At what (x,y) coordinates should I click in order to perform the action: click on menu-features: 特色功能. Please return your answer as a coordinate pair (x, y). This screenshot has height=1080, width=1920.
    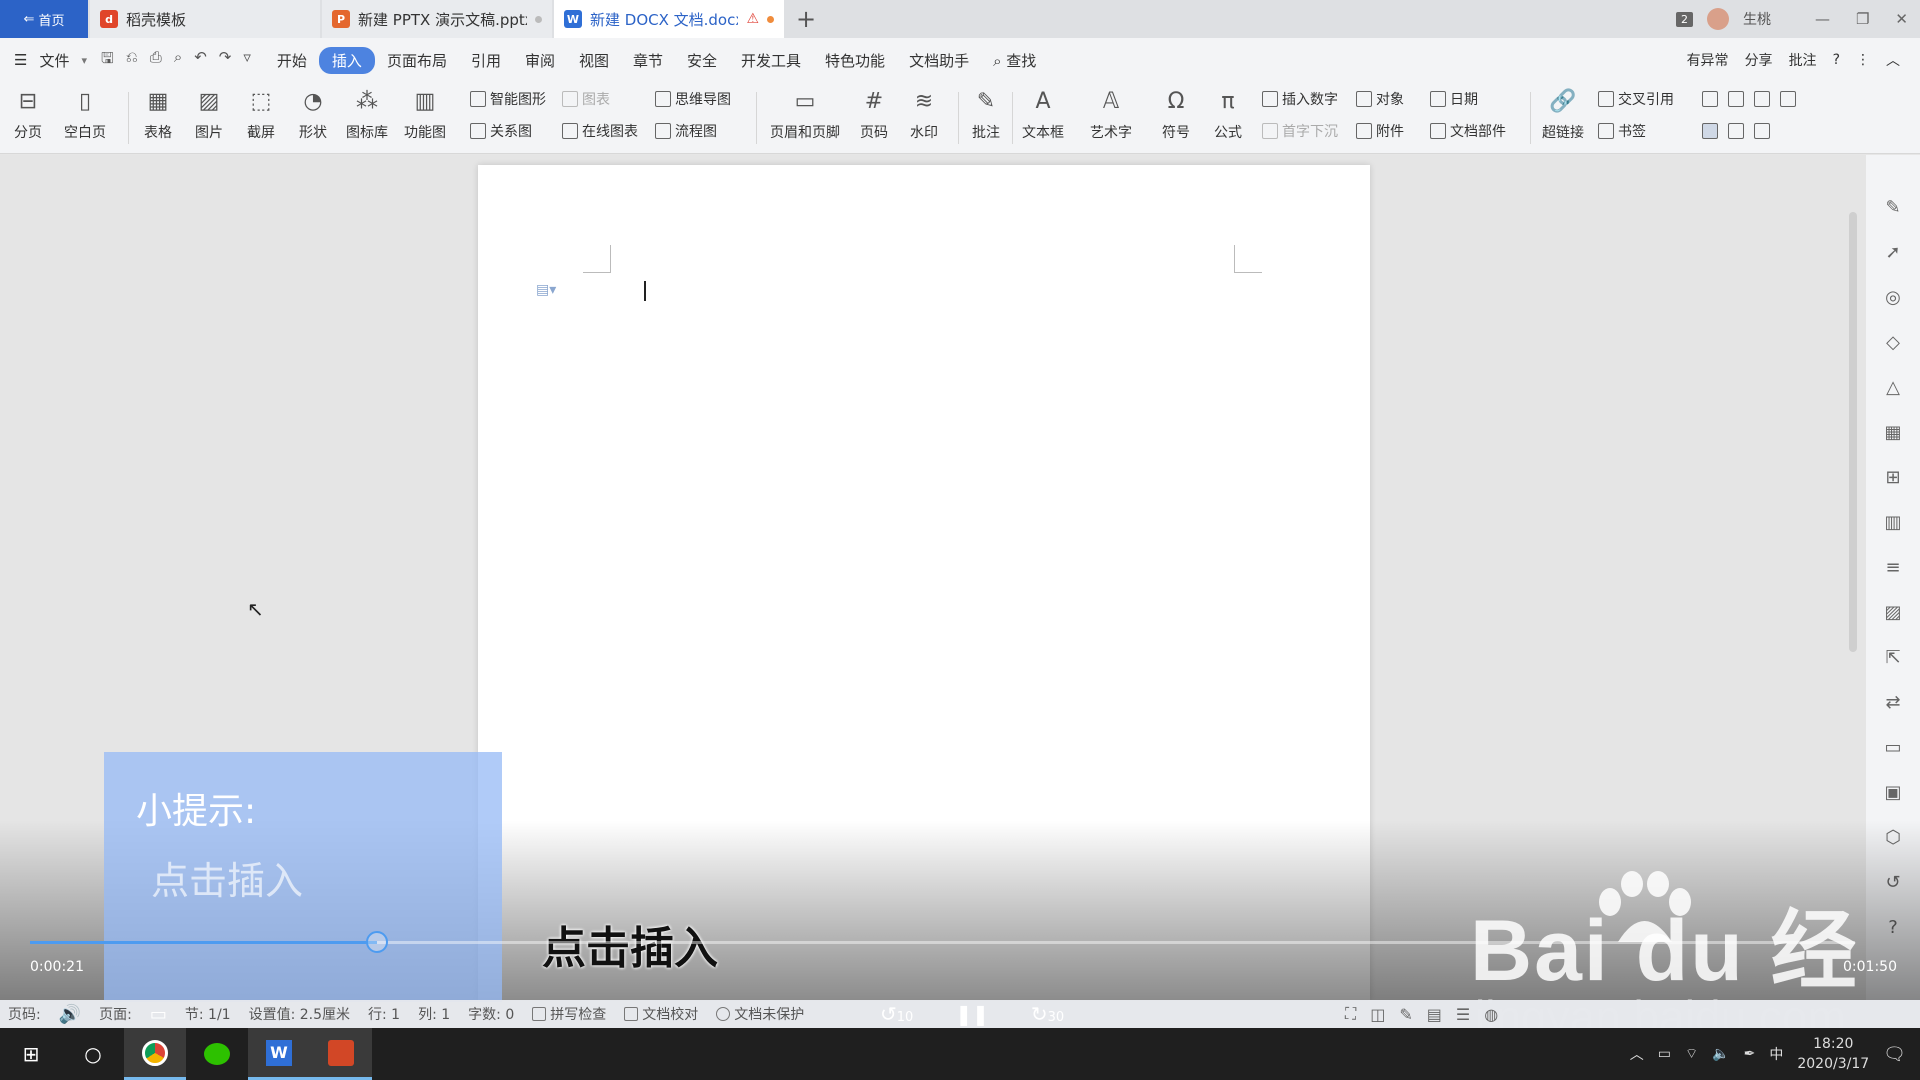
    Looking at the image, I should click on (855, 60).